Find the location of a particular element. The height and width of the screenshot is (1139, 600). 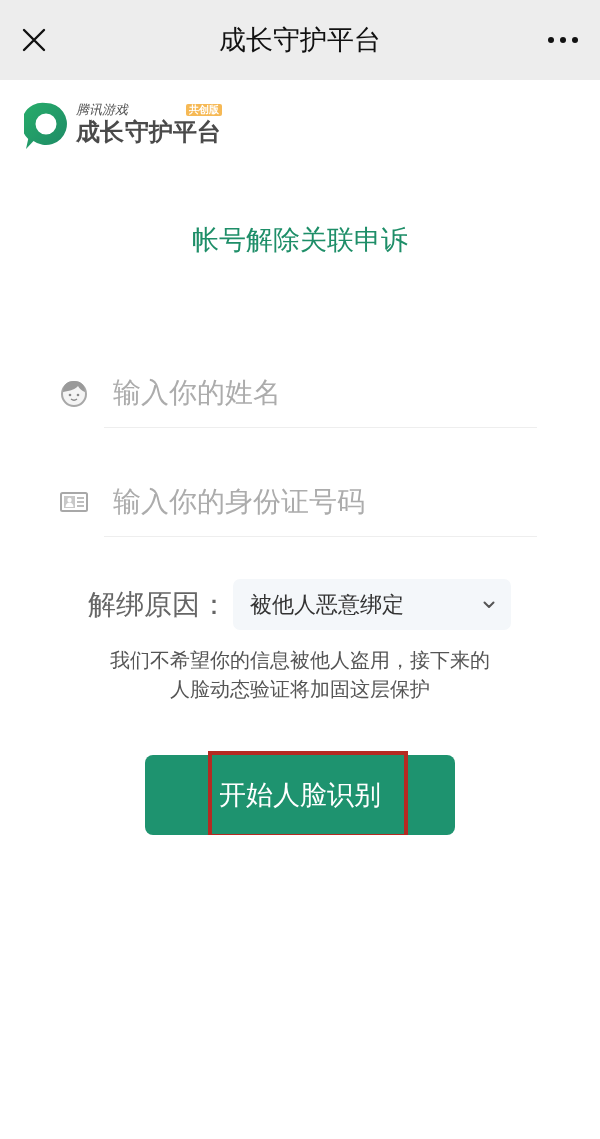

logo-name: 成长守护平台 is located at coordinates (149, 132).